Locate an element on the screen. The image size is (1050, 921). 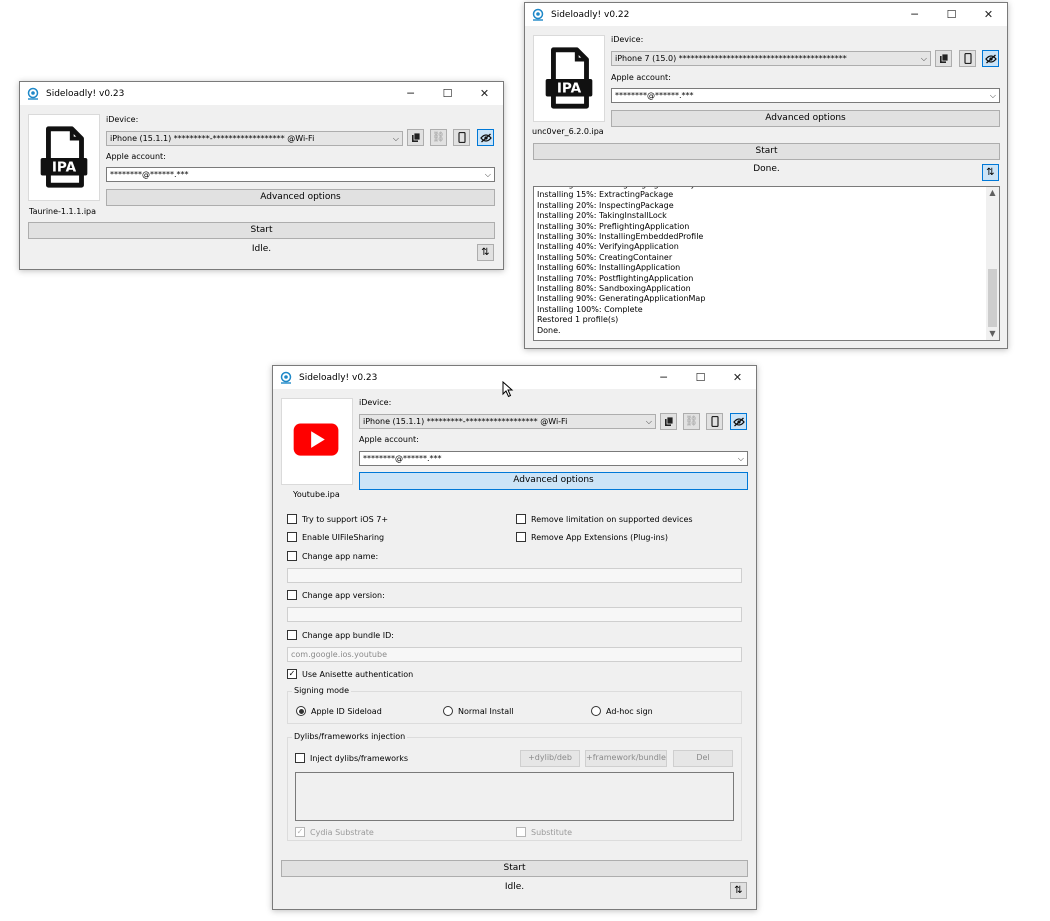
dylibs-list is located at coordinates (514, 796).